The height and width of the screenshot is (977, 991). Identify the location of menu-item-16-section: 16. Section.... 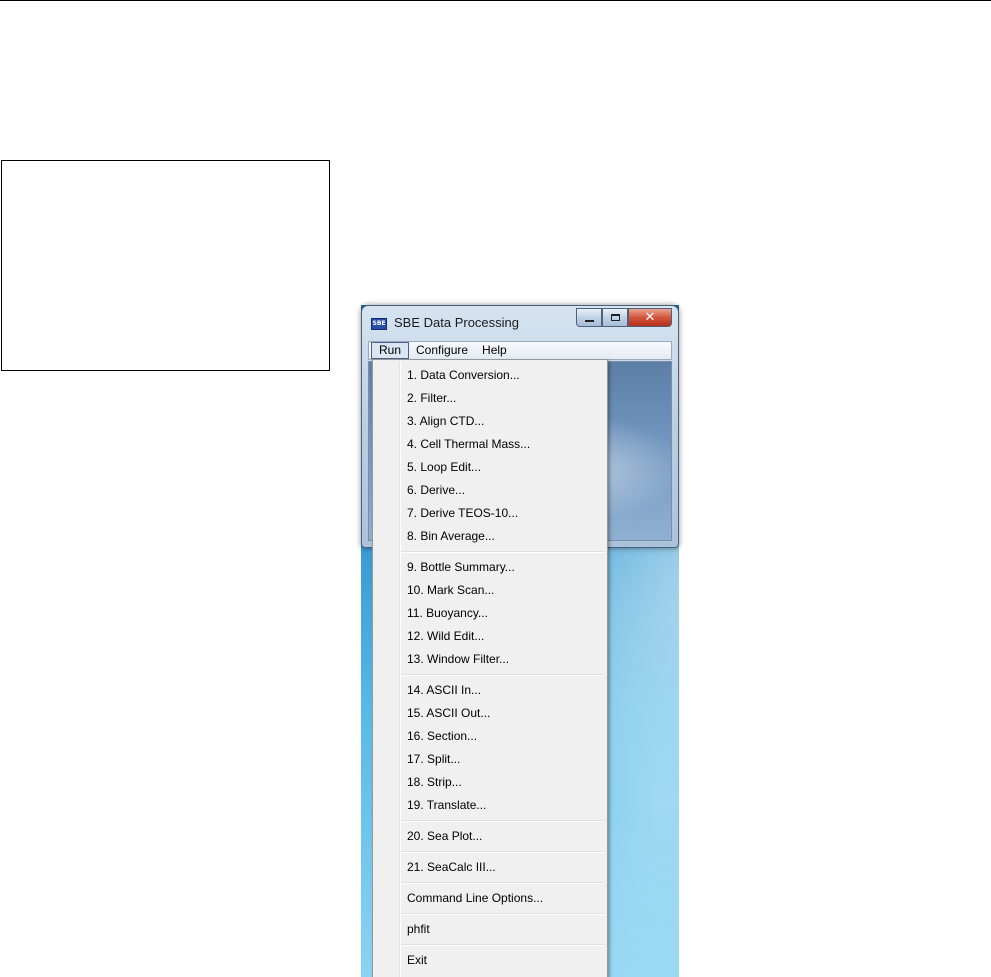
(490, 736).